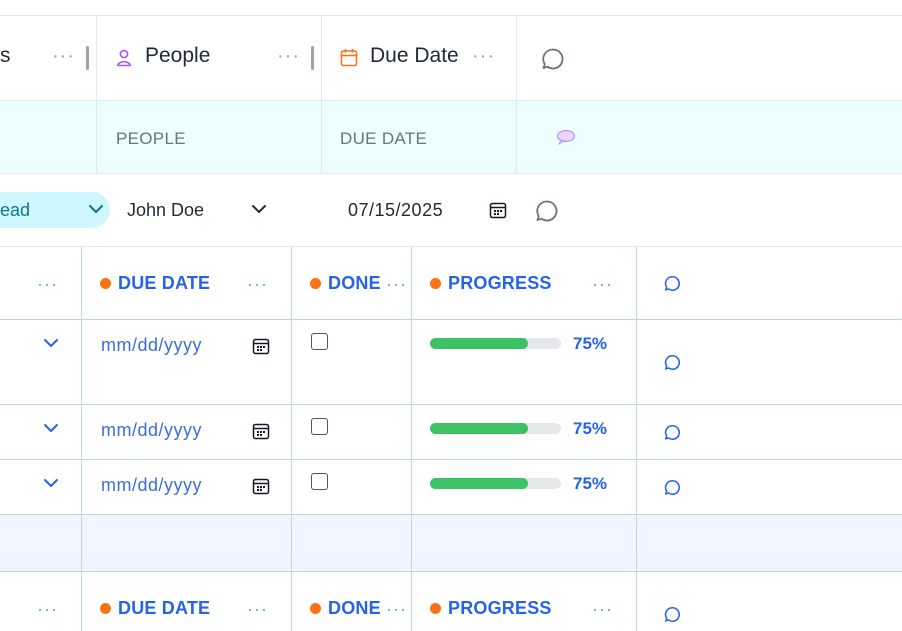 Image resolution: width=902 pixels, height=631 pixels. What do you see at coordinates (87, 58) in the screenshot?
I see `status-column-resize-handle` at bounding box center [87, 58].